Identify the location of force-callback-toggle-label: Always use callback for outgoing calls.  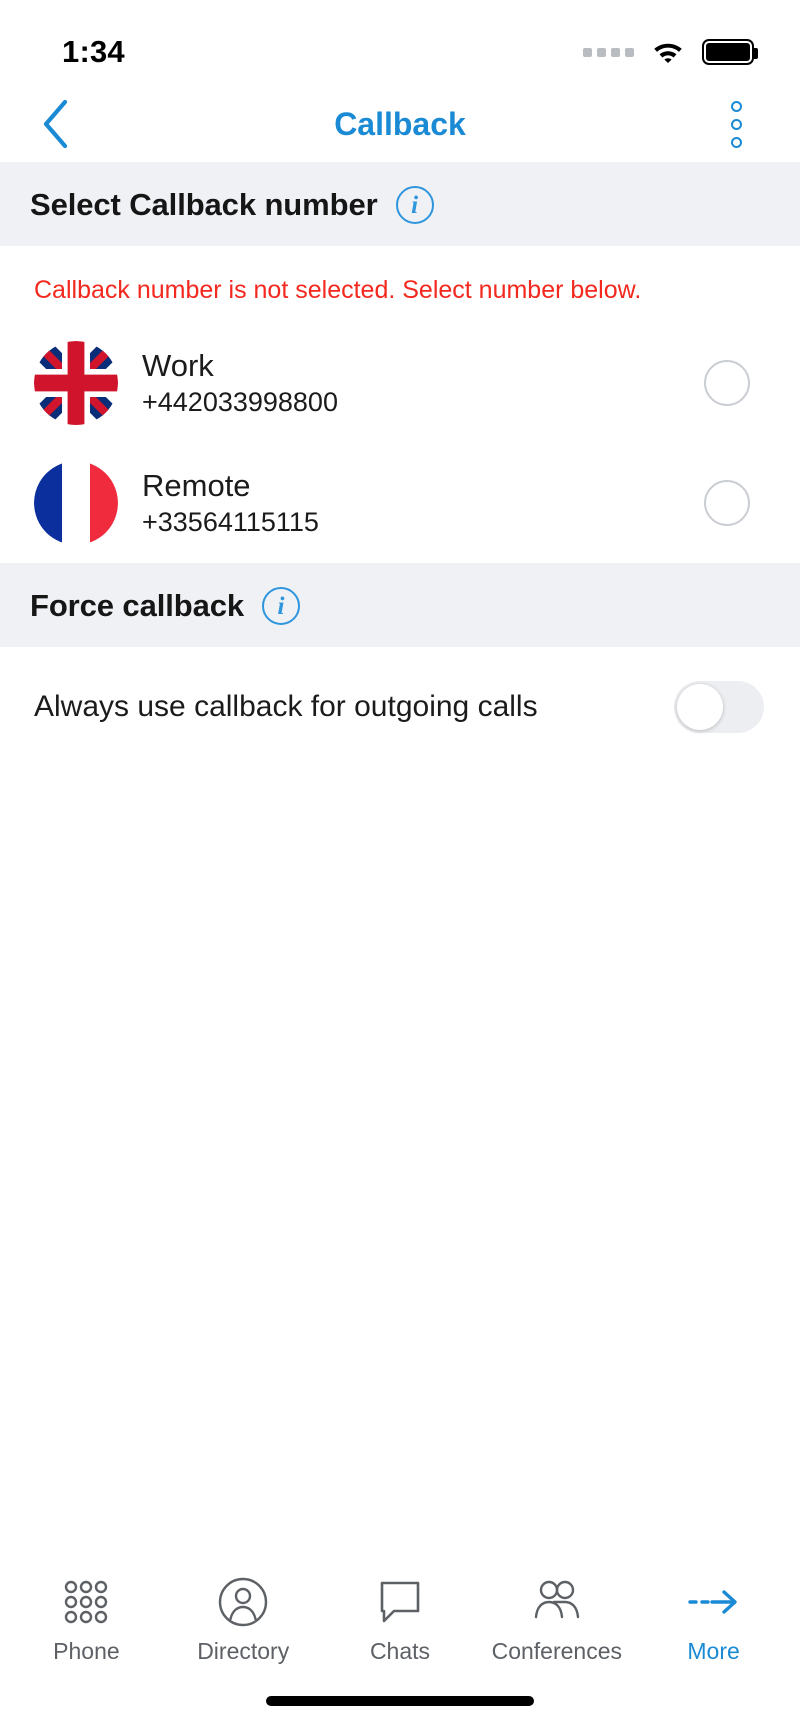
(286, 706).